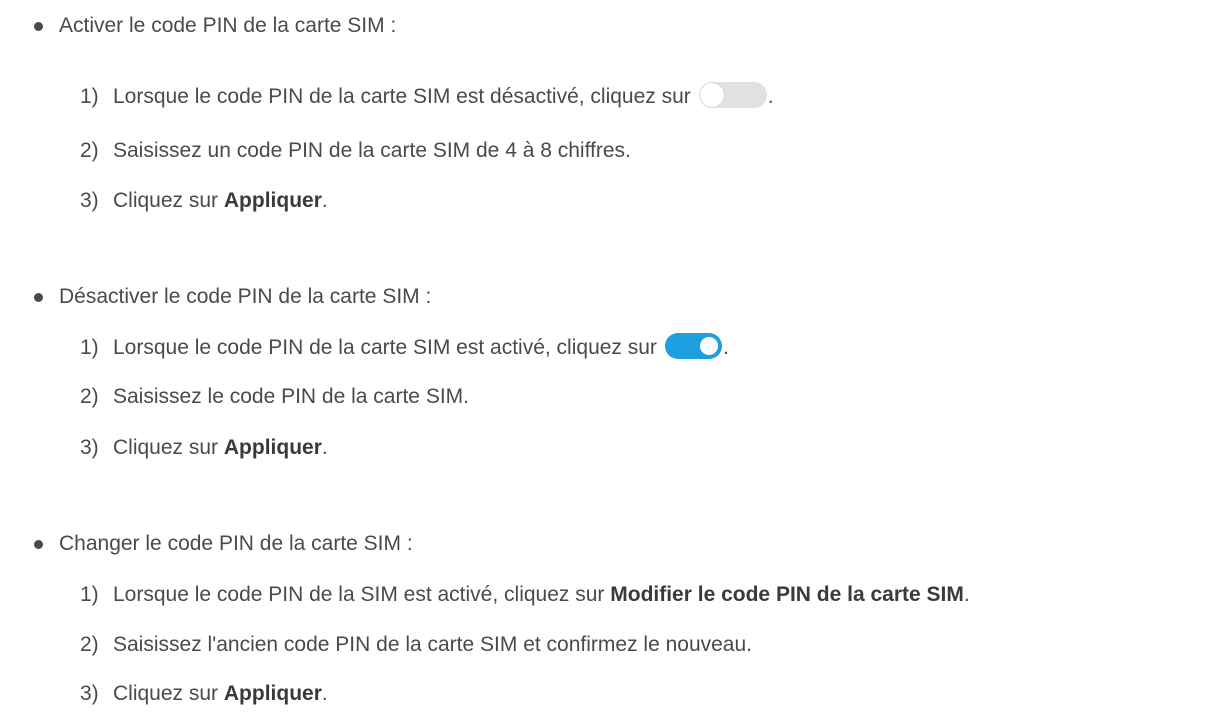 This screenshot has width=1213, height=717. What do you see at coordinates (291, 396) in the screenshot?
I see `step-text: Saisissez le code PIN de la carte SIM.` at bounding box center [291, 396].